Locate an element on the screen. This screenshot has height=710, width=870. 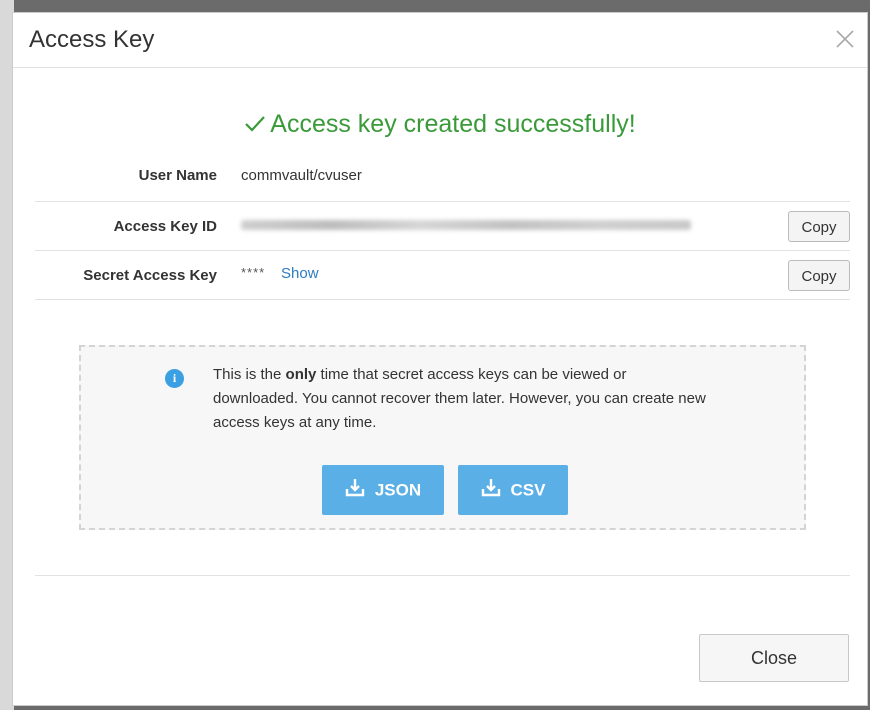
footer-divider is located at coordinates (442, 575).